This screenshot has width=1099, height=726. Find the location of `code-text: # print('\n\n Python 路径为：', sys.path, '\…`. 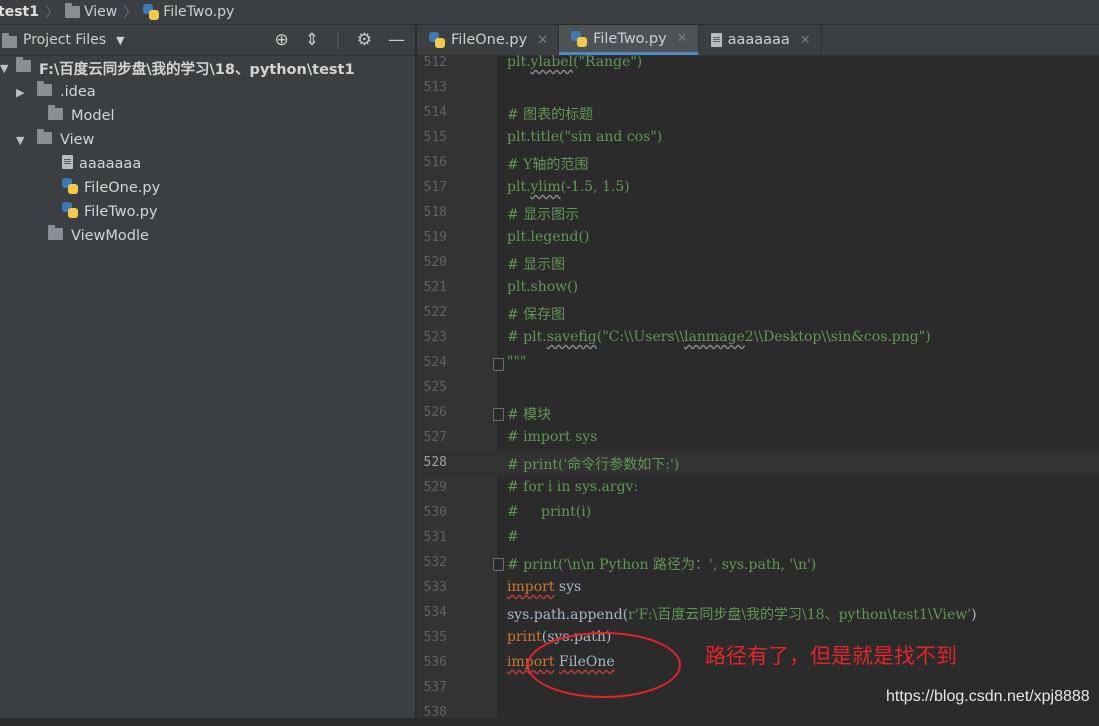

code-text: # print('\n\n Python 路径为：', sys.path, '\… is located at coordinates (662, 565).